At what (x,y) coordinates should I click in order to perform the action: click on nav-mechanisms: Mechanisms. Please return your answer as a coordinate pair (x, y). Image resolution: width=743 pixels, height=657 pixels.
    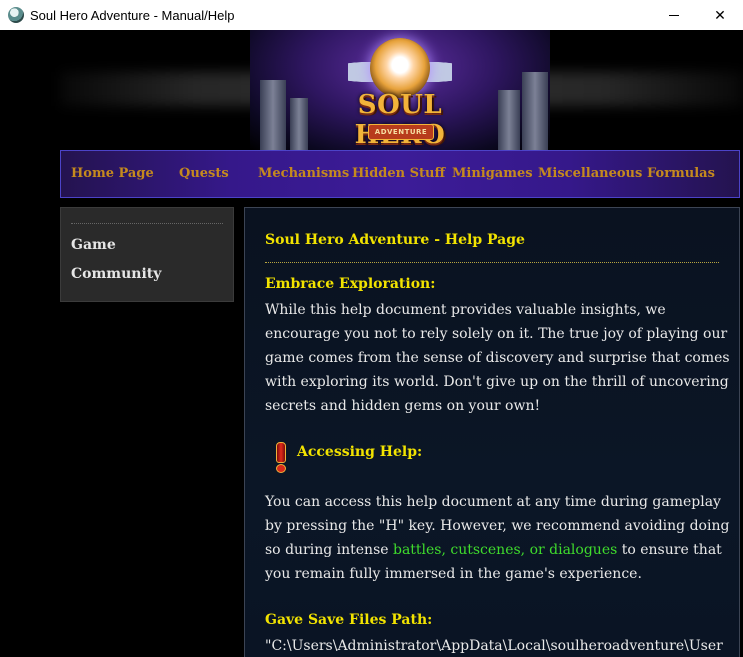
    Looking at the image, I should click on (303, 173).